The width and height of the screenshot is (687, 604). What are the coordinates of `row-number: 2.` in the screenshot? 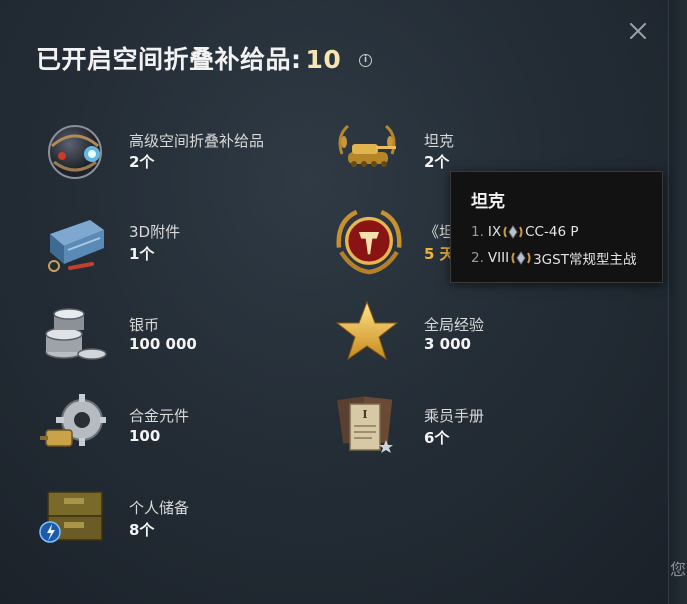 It's located at (477, 258).